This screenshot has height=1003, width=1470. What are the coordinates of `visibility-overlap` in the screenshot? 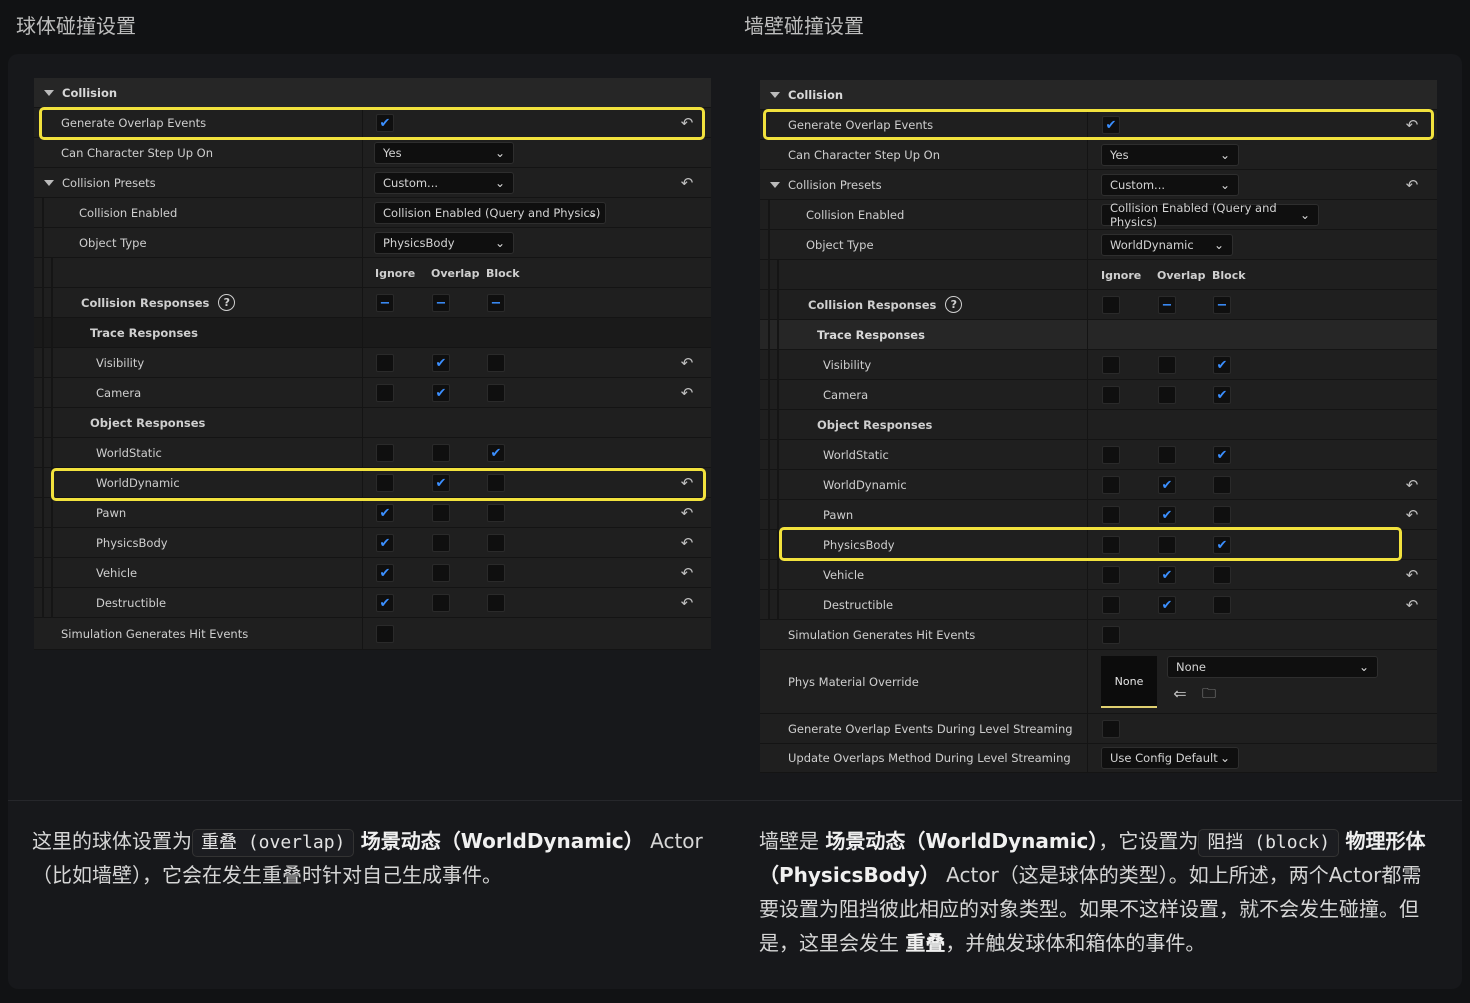 It's located at (1167, 365).